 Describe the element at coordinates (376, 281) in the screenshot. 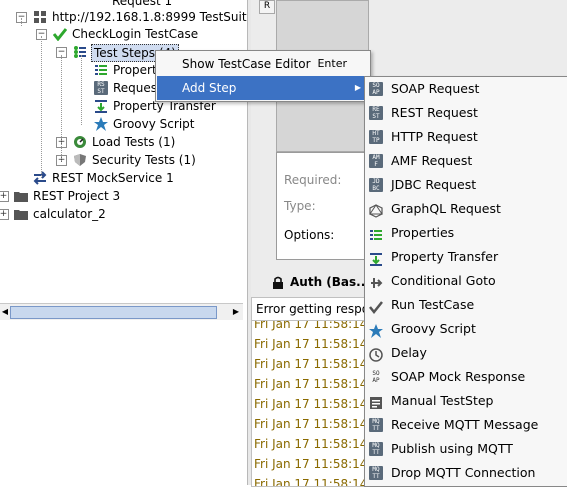

I see `conditional-goto-icon` at that location.